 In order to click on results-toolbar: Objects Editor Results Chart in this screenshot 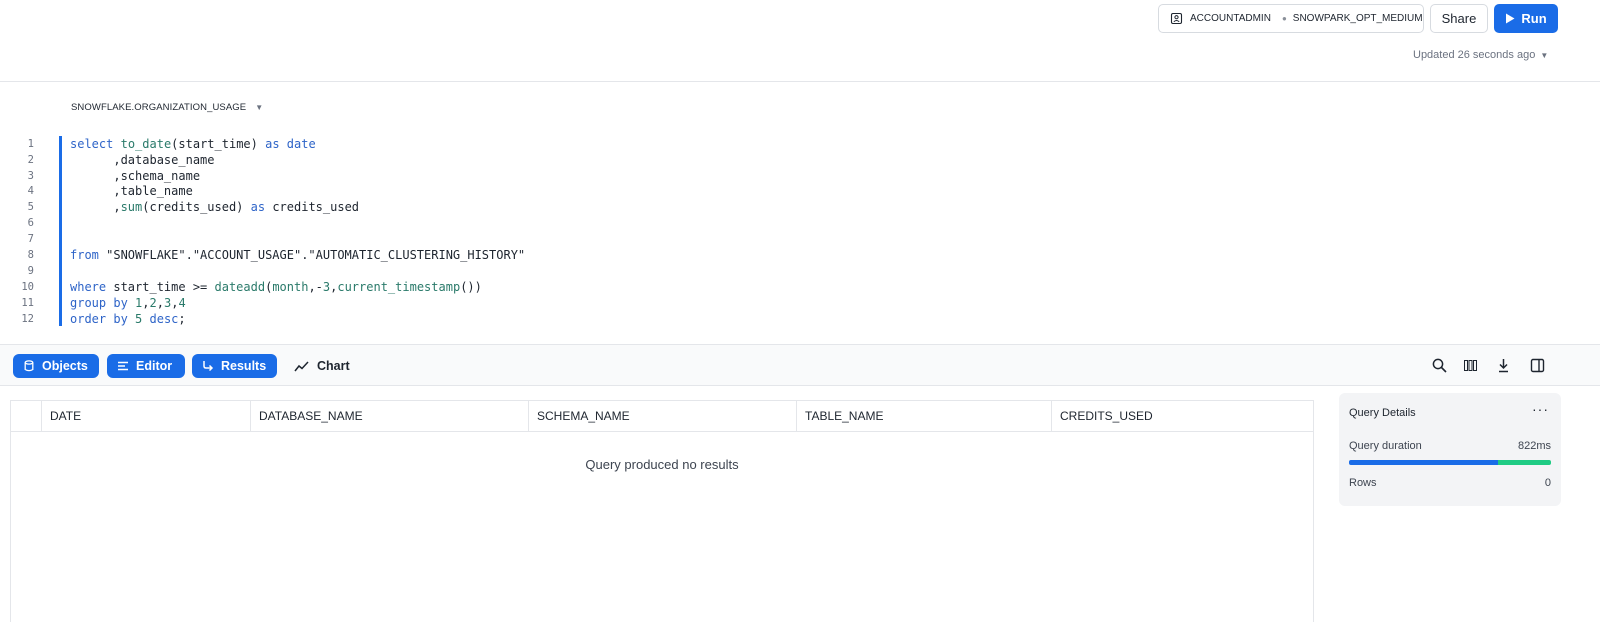, I will do `click(800, 365)`.